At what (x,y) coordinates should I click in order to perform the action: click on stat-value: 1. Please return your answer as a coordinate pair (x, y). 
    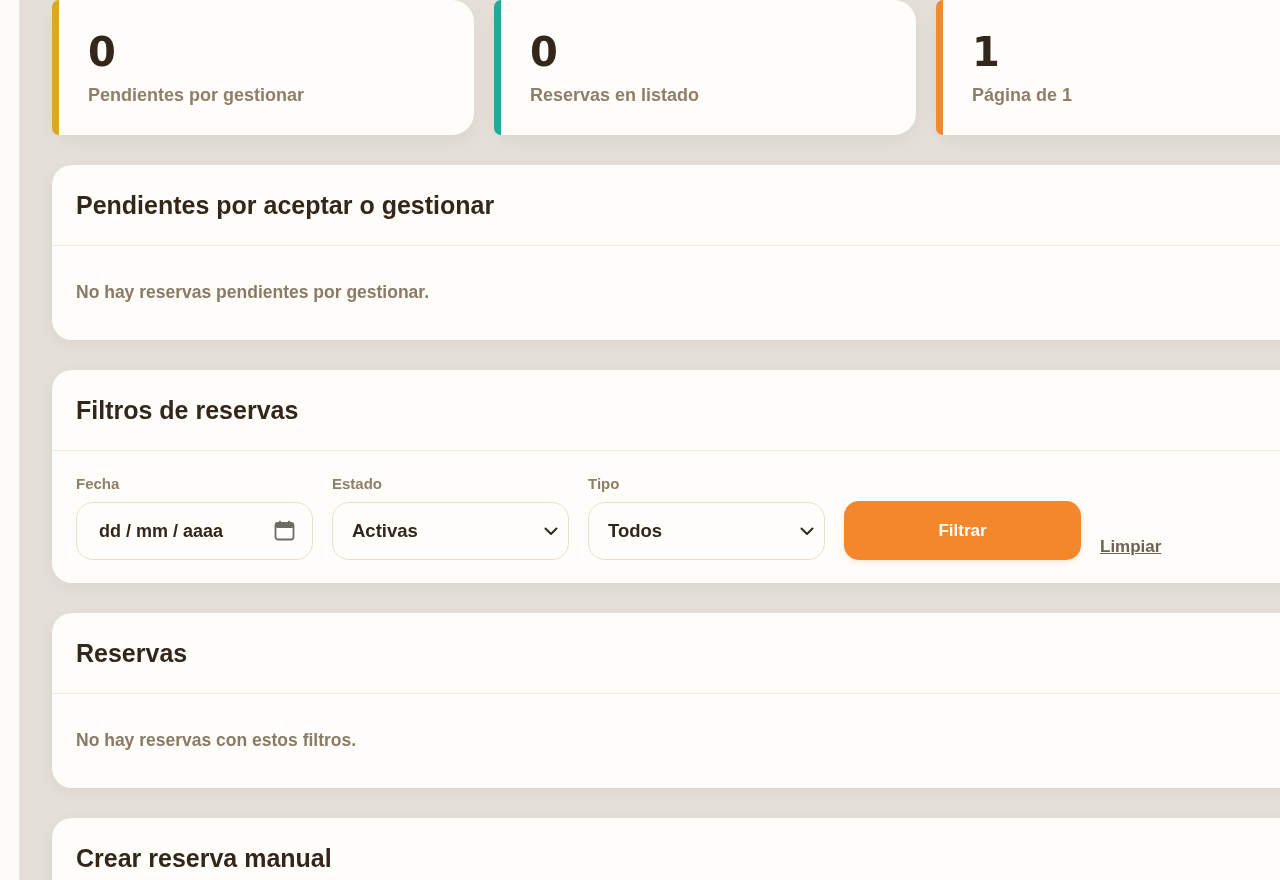
    Looking at the image, I should click on (986, 52).